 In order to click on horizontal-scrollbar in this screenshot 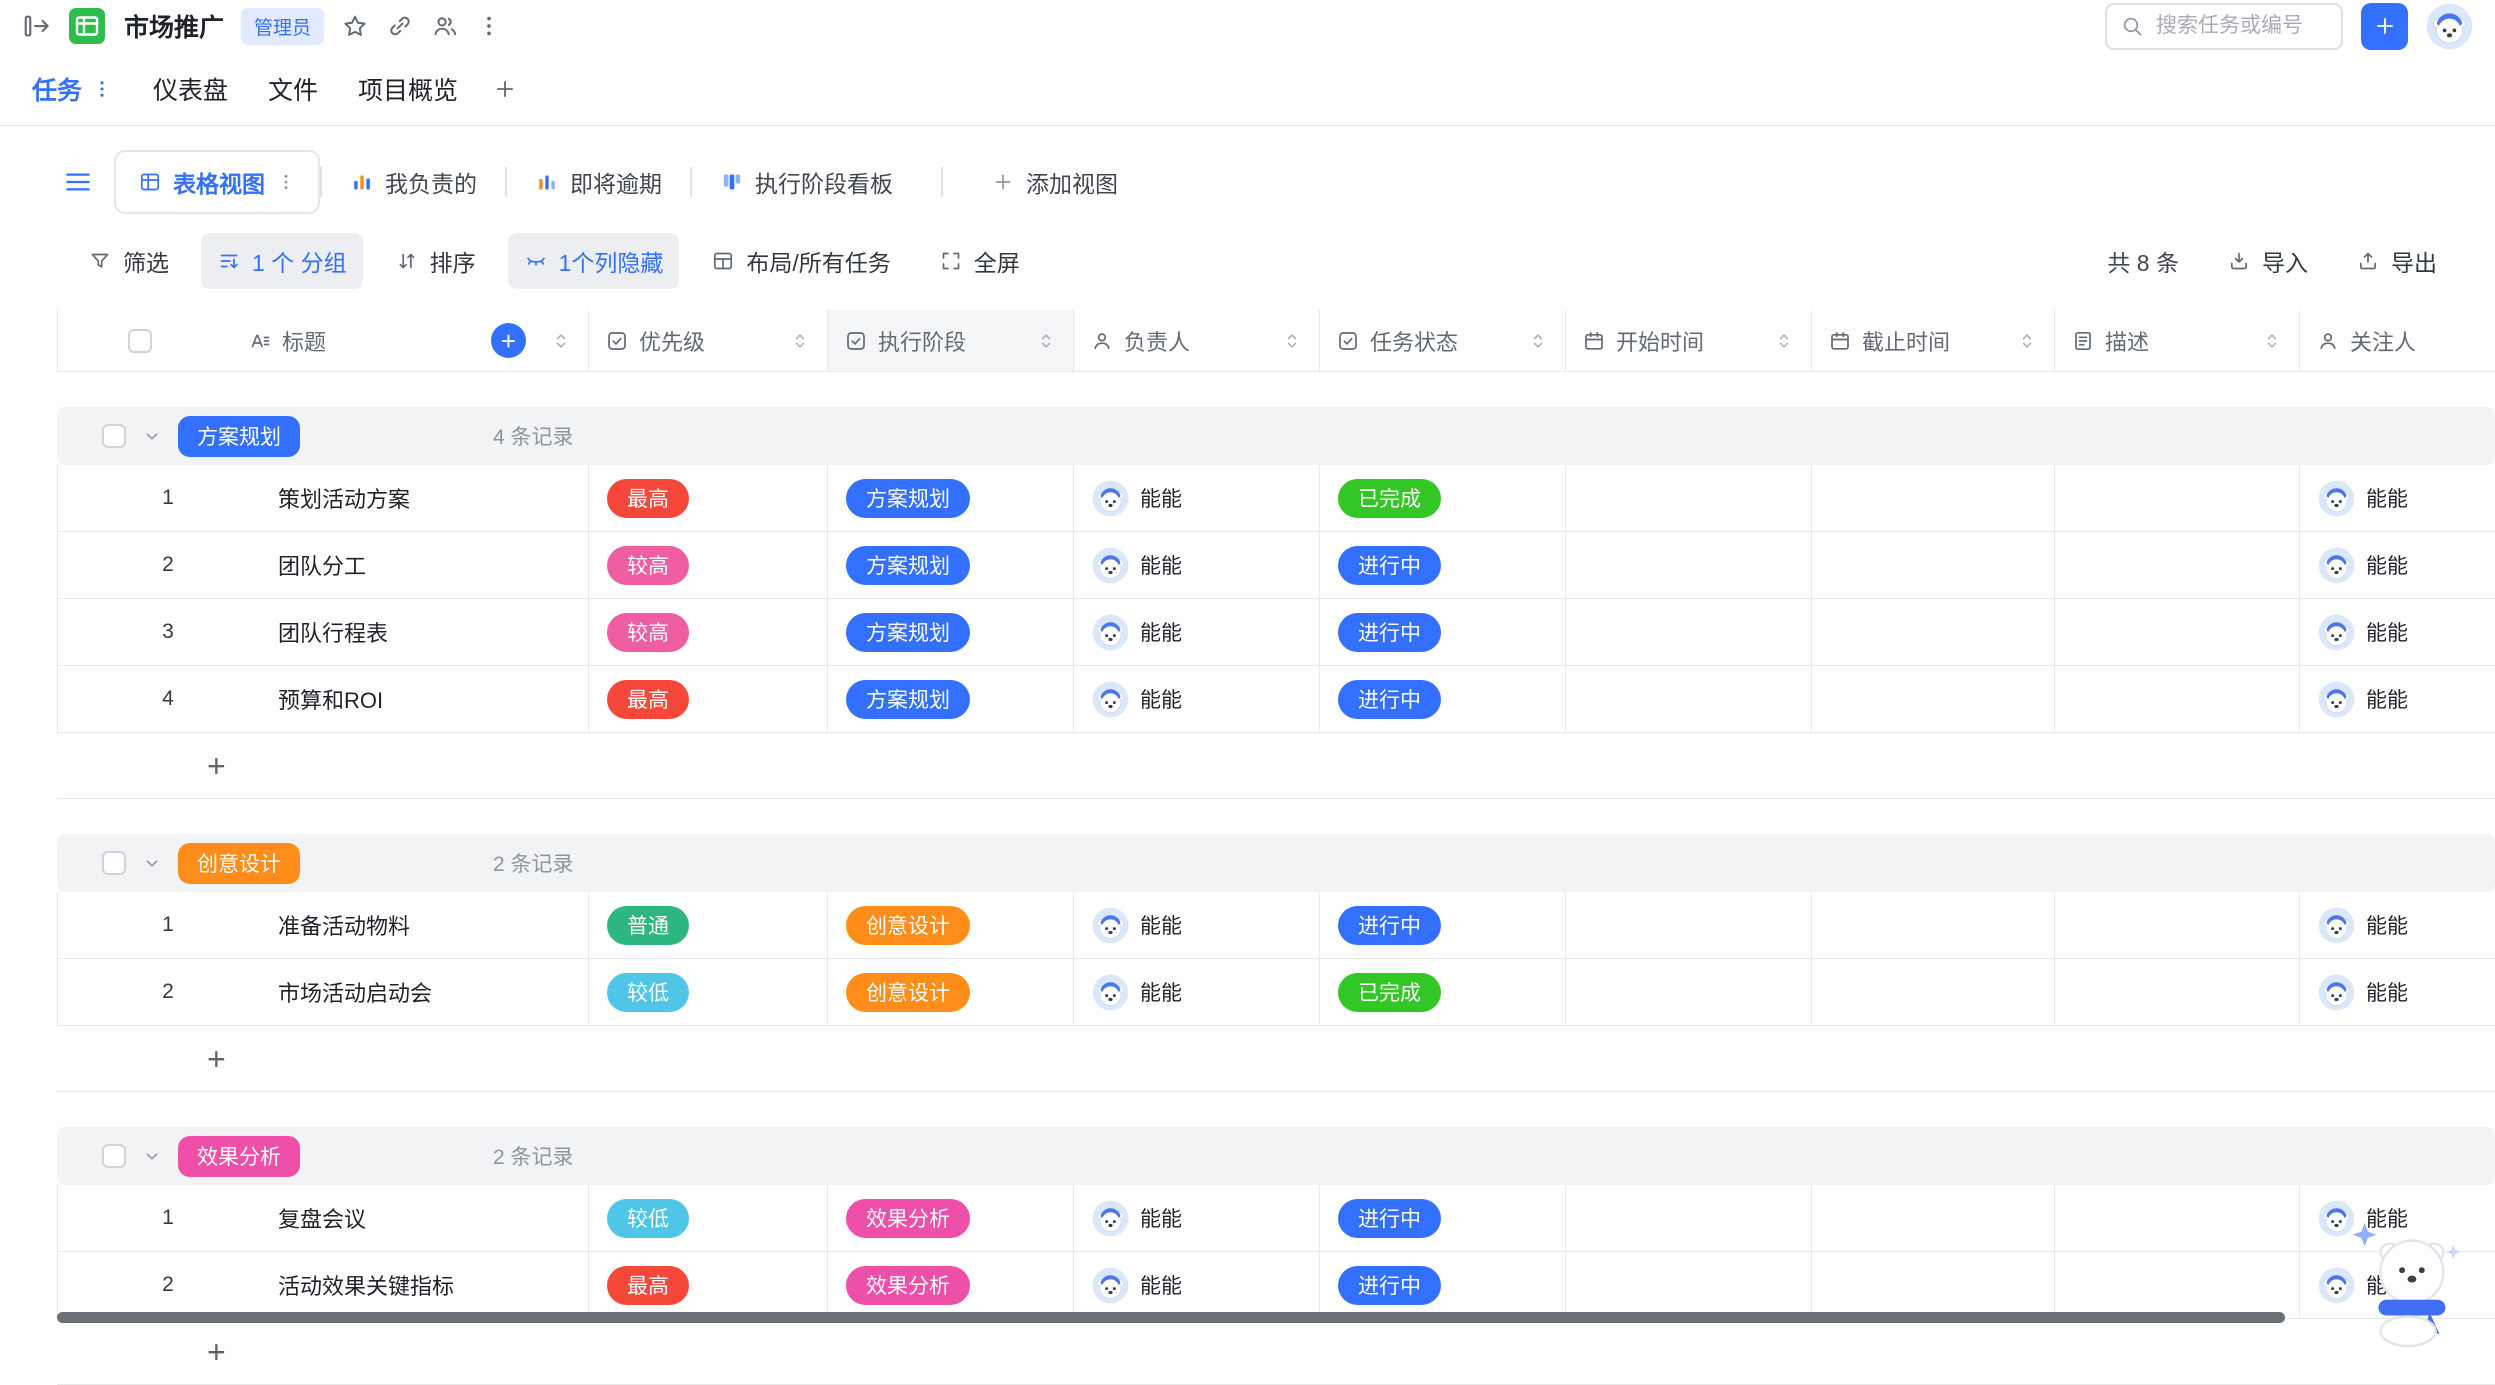, I will do `click(1171, 1317)`.